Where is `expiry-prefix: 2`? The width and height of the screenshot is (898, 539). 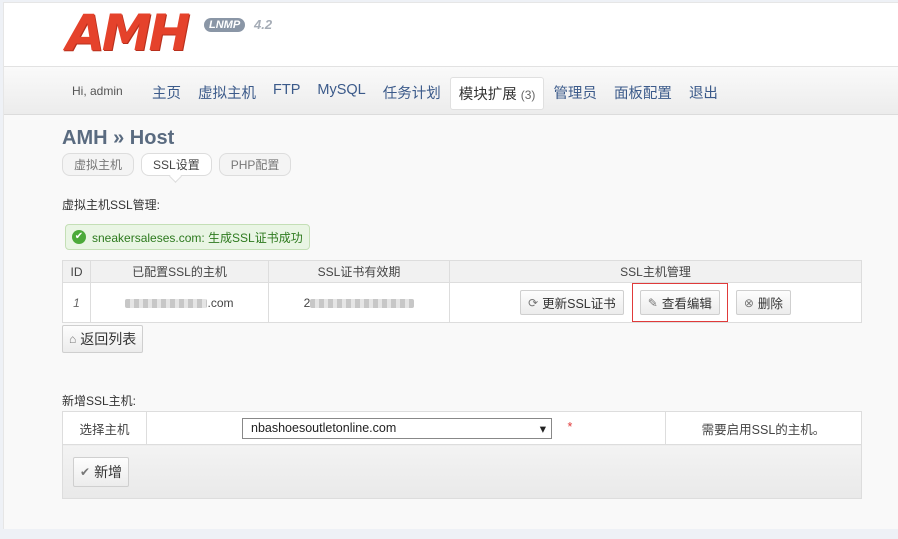
expiry-prefix: 2 is located at coordinates (307, 302).